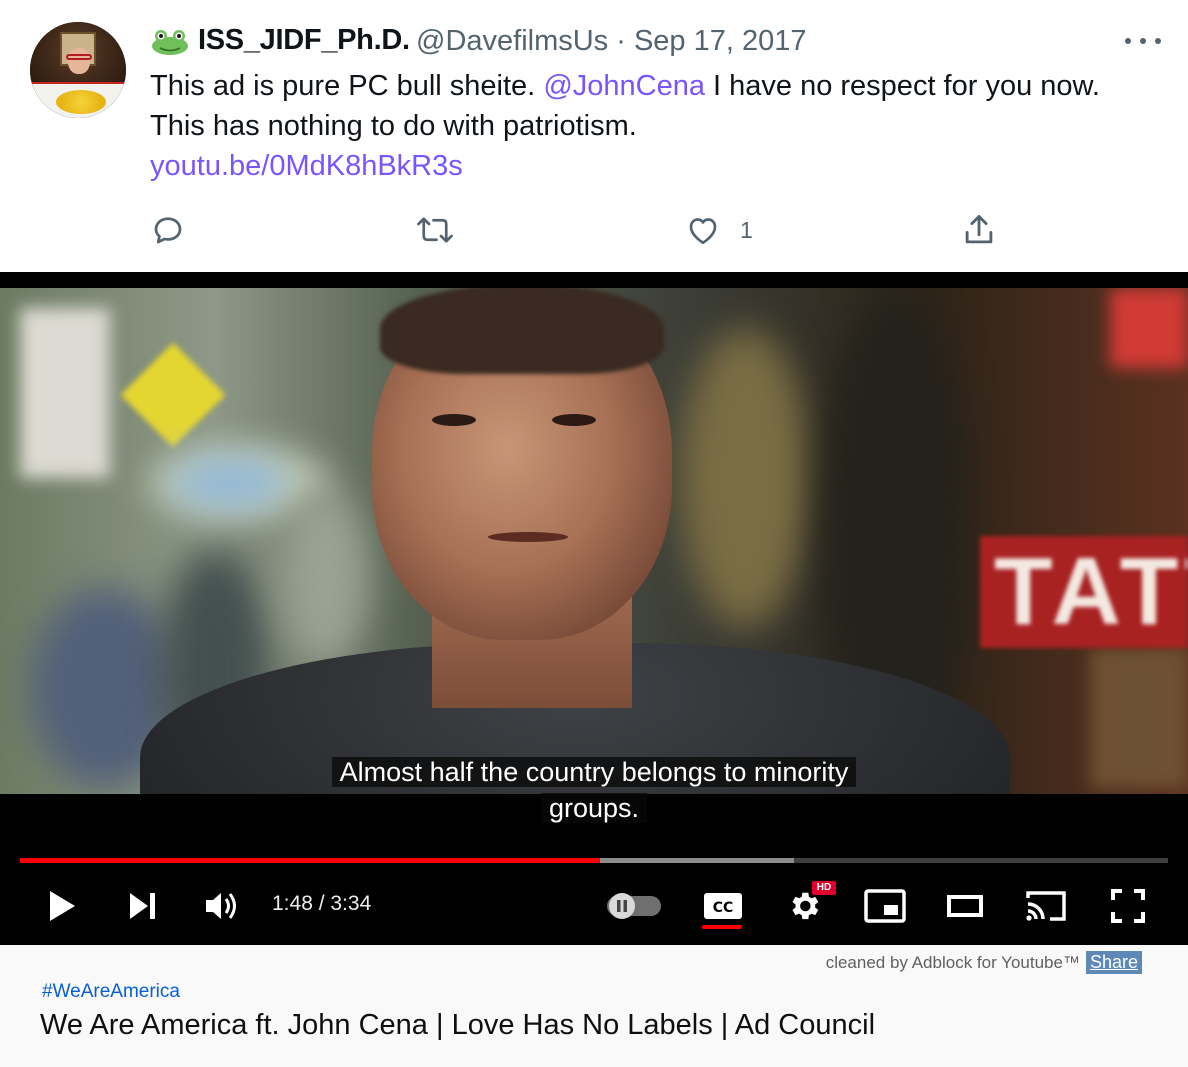  I want to click on handle-and-date: @DavefilmsUs · Sep 17, 2017, so click(611, 41).